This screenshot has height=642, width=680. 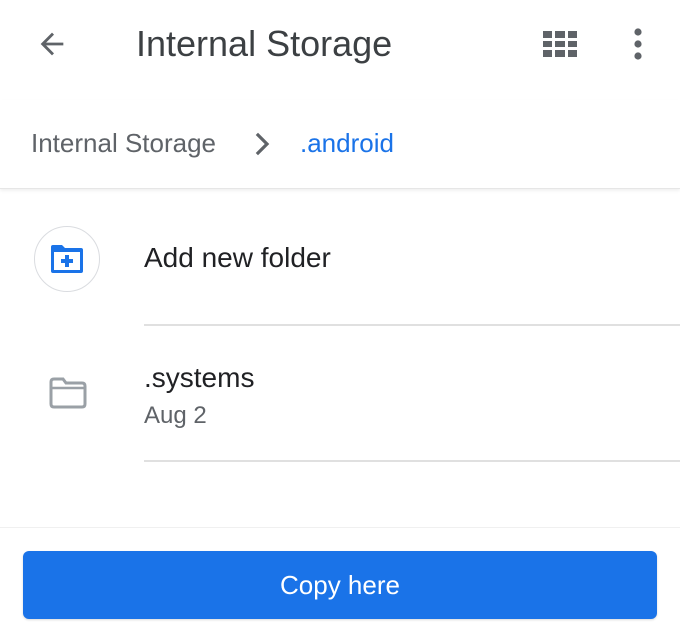 I want to click on grid-view-icon, so click(x=560, y=44).